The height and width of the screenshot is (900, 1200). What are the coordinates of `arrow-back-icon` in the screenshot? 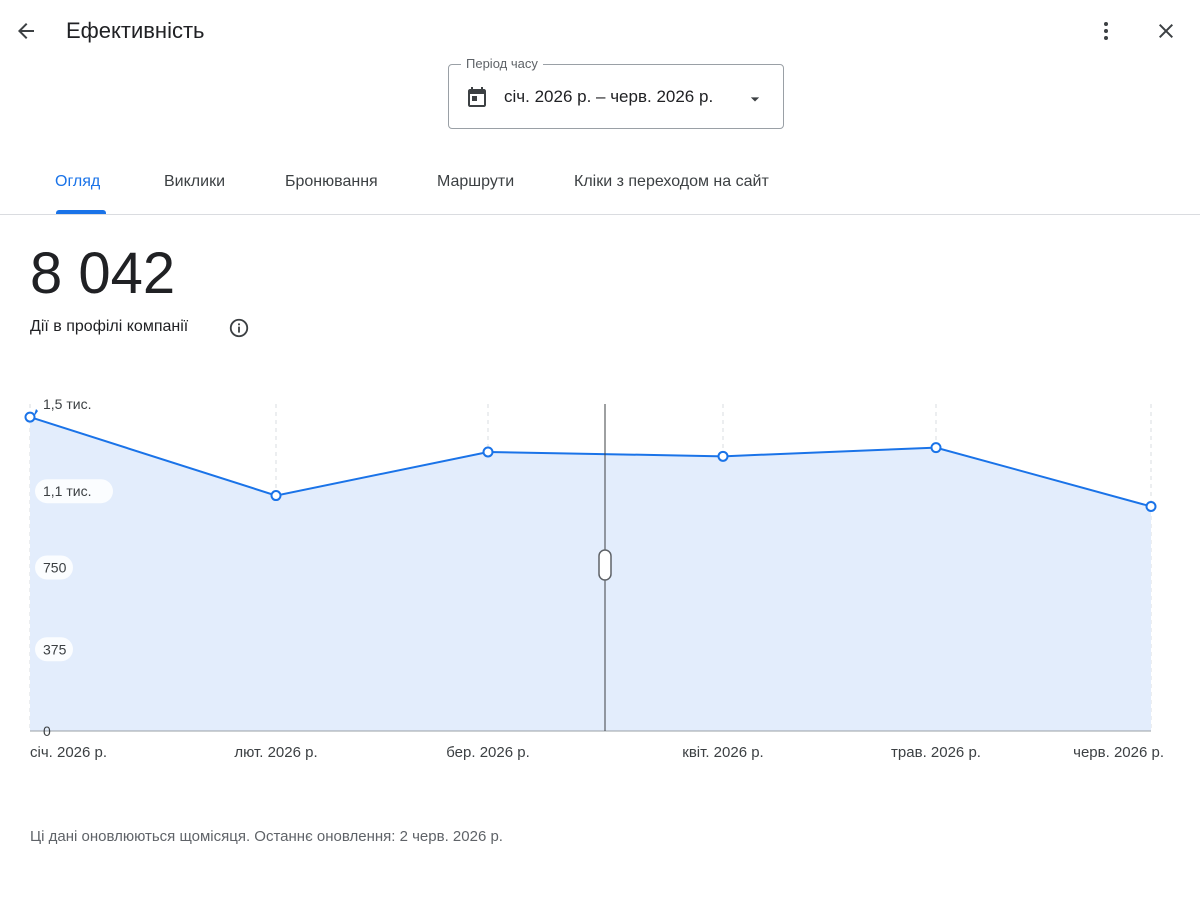 It's located at (26, 31).